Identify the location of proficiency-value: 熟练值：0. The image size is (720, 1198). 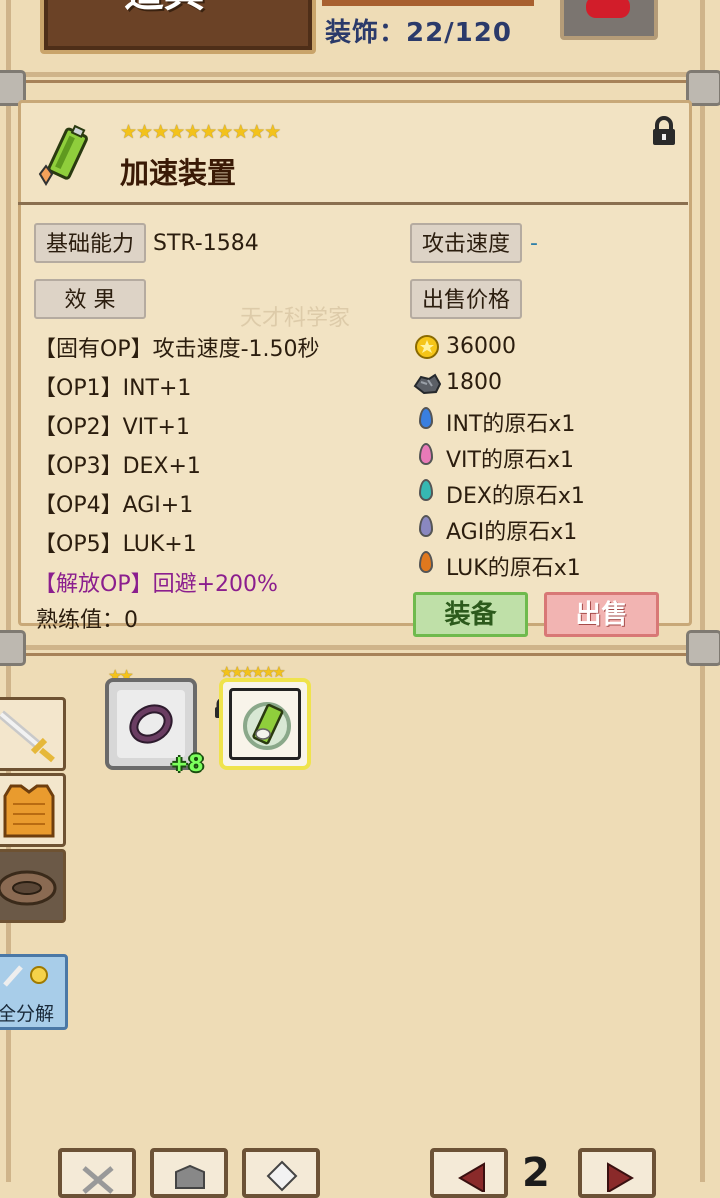
(87, 620).